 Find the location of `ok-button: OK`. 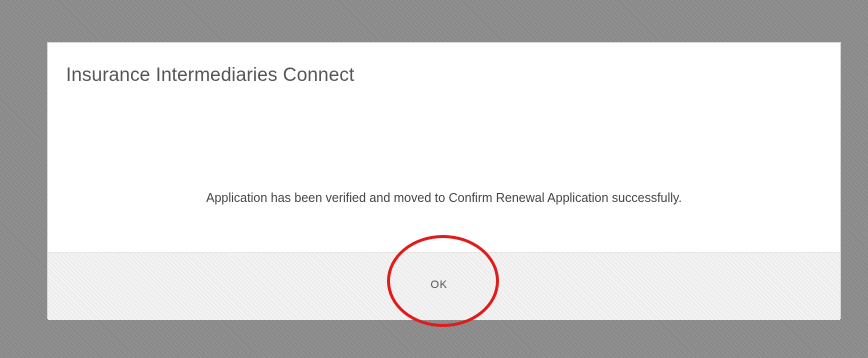

ok-button: OK is located at coordinates (439, 285).